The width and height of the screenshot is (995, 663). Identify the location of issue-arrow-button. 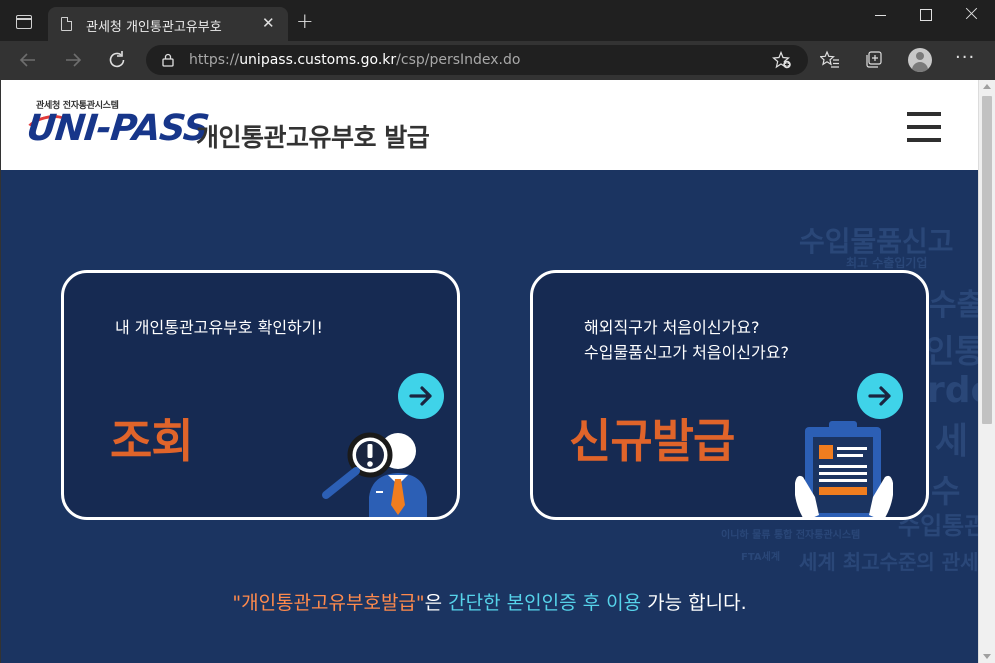
(880, 396).